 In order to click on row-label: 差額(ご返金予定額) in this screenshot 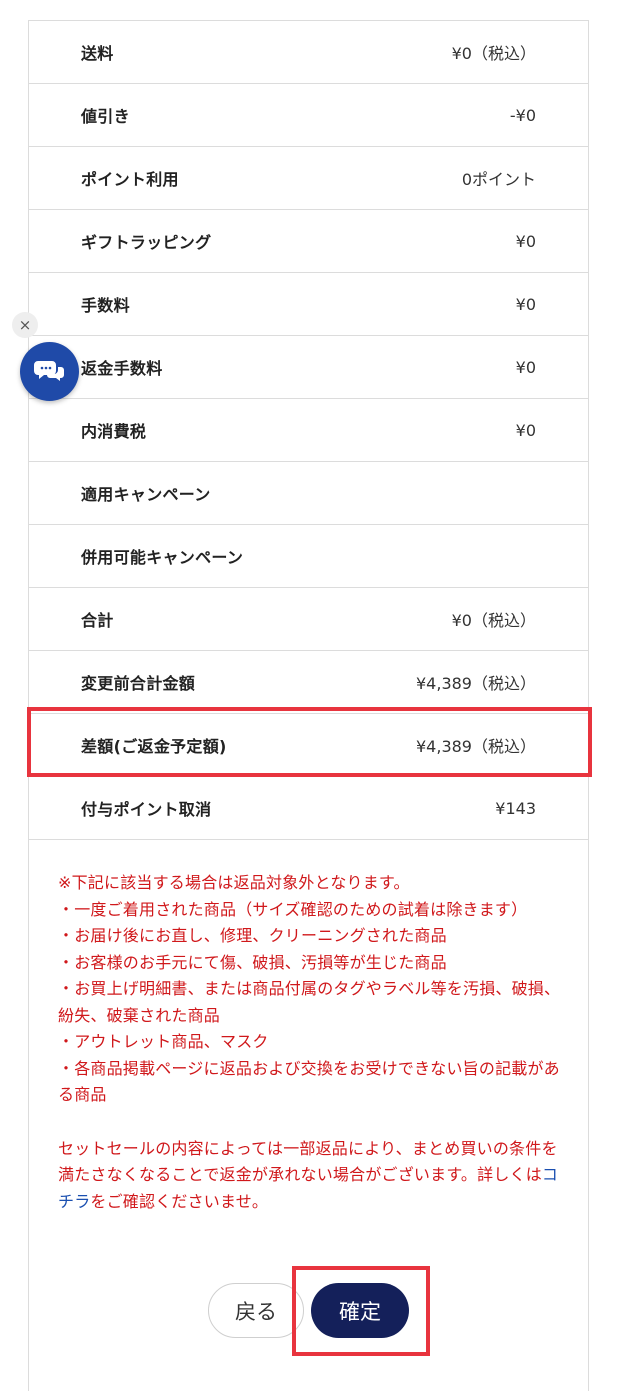, I will do `click(154, 746)`.